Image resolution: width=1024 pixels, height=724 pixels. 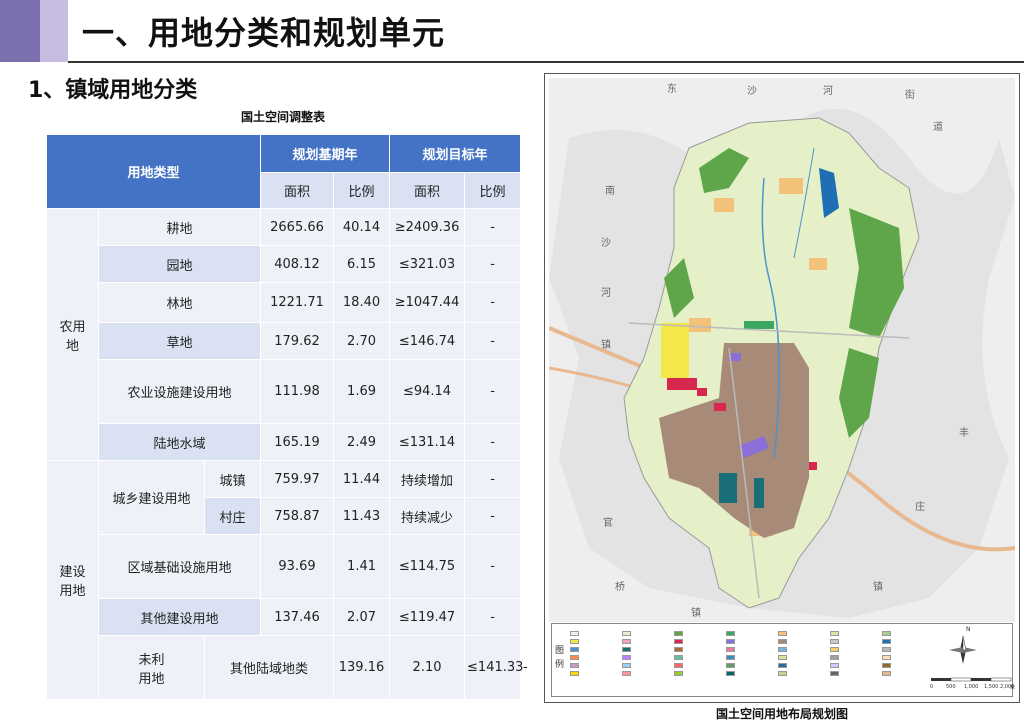 What do you see at coordinates (297, 302) in the screenshot?
I see `cell-area: 1221.71` at bounding box center [297, 302].